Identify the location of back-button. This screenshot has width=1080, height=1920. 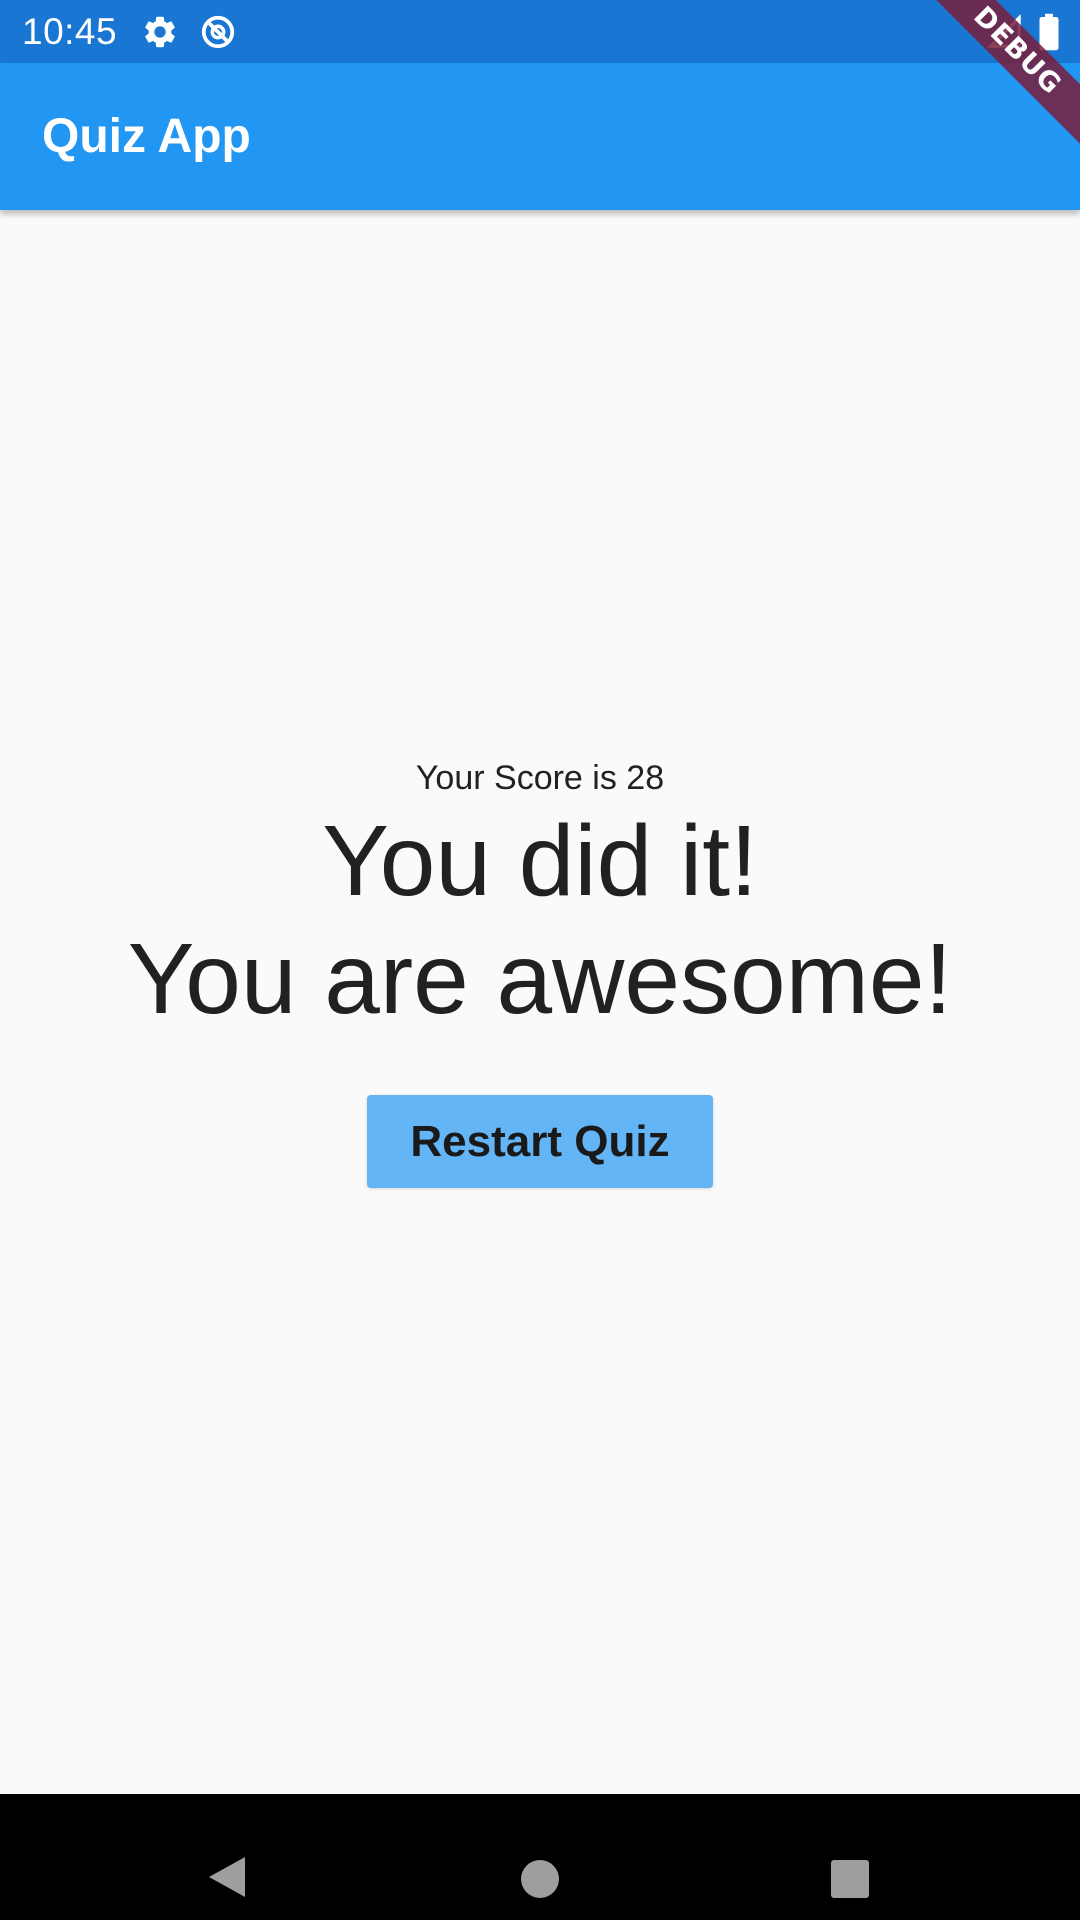
(227, 1857).